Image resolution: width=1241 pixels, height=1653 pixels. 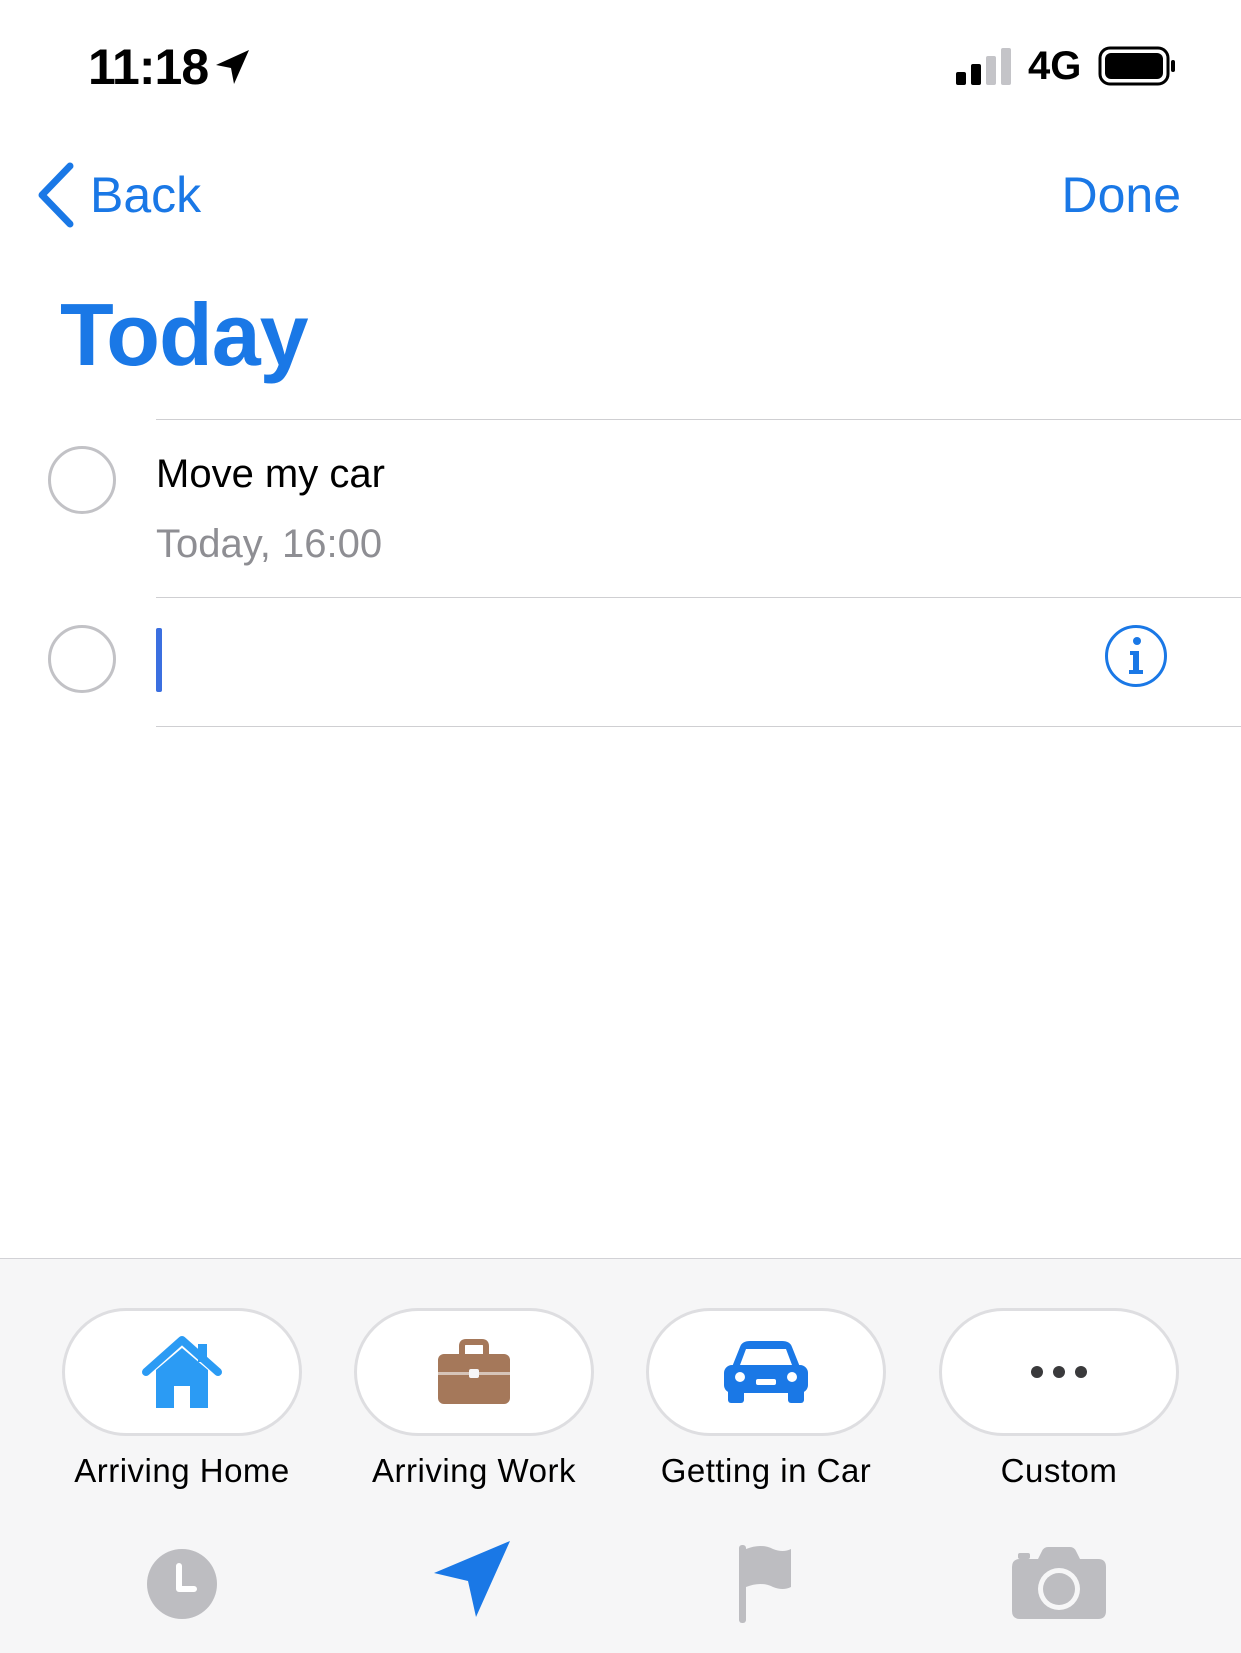 I want to click on status-time: 11:18, so click(x=148, y=67).